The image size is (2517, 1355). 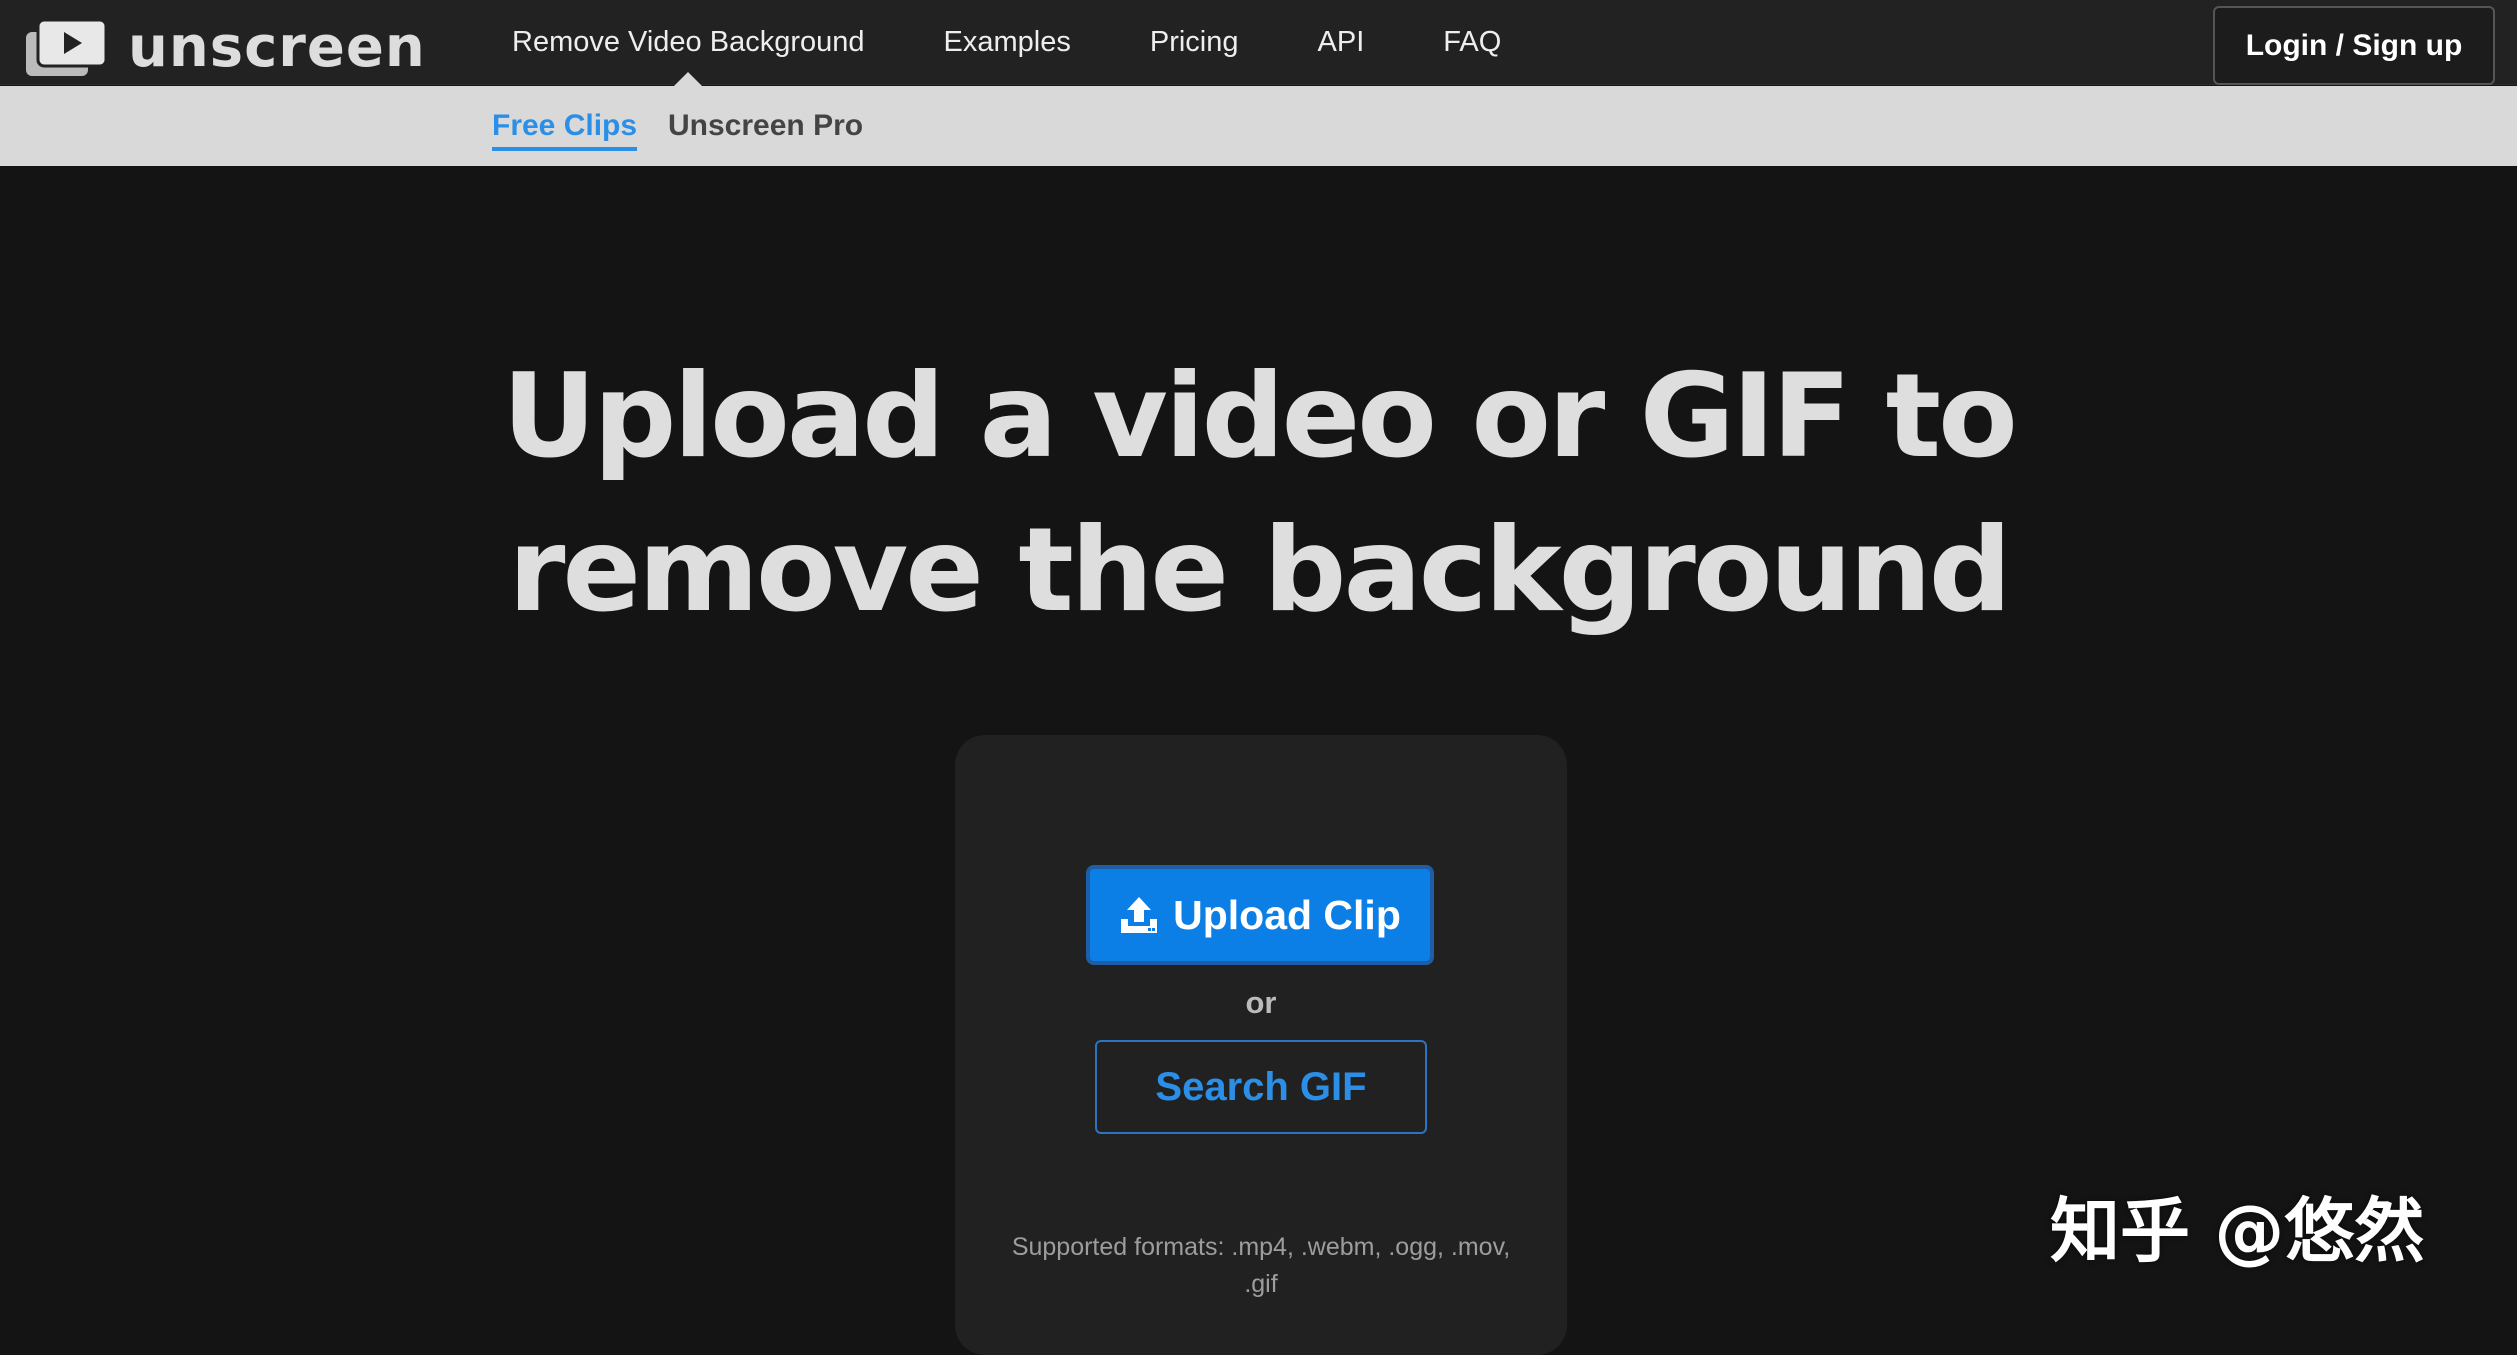 What do you see at coordinates (2354, 45) in the screenshot?
I see `login-signup-button: Login / Sign up` at bounding box center [2354, 45].